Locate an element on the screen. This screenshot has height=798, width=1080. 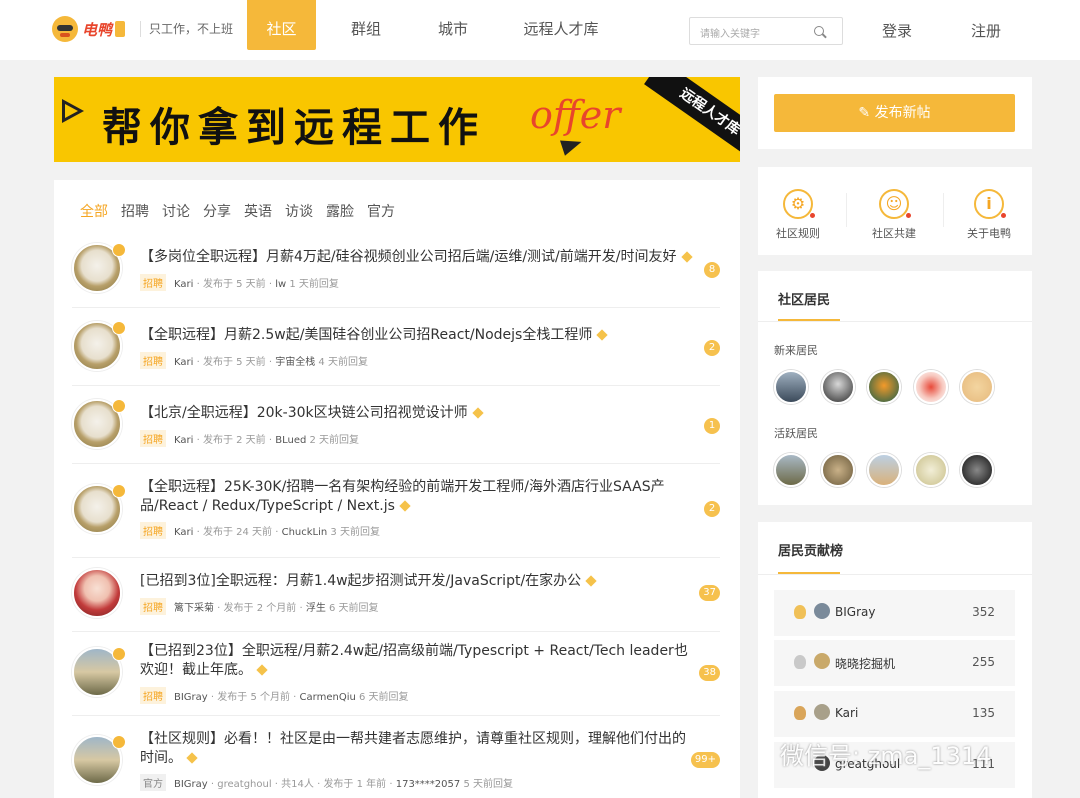
search-icon is located at coordinates (819, 31).